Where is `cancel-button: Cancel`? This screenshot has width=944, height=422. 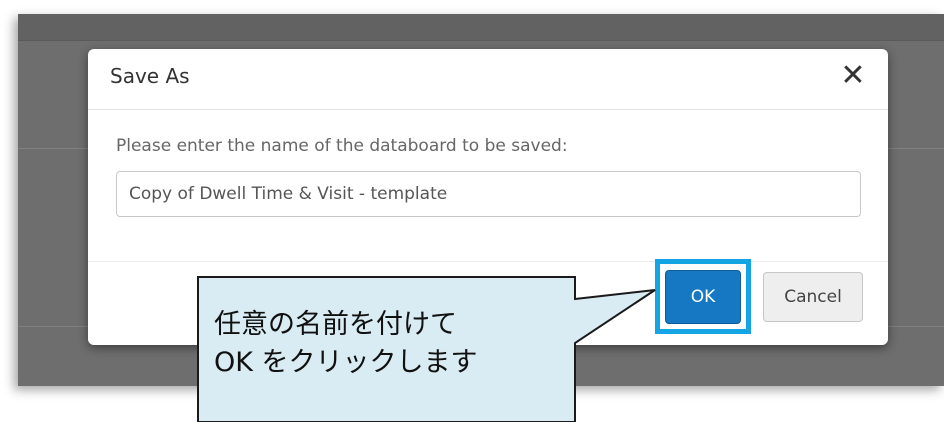
cancel-button: Cancel is located at coordinates (813, 297).